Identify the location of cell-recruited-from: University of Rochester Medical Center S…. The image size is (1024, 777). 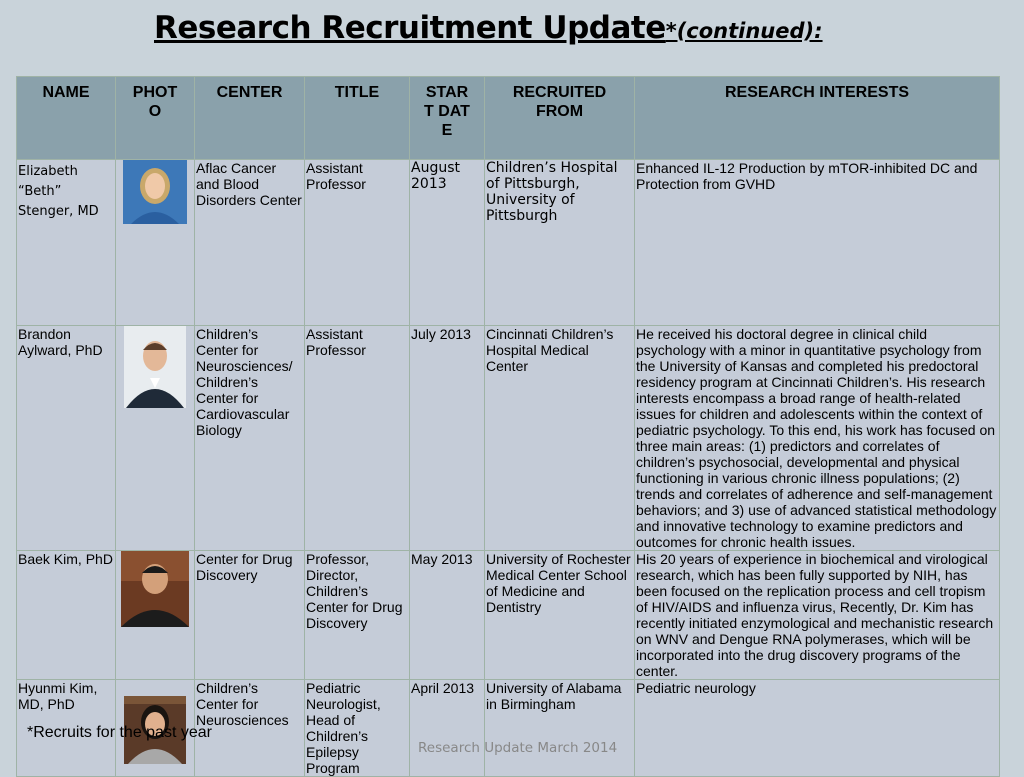
(559, 615).